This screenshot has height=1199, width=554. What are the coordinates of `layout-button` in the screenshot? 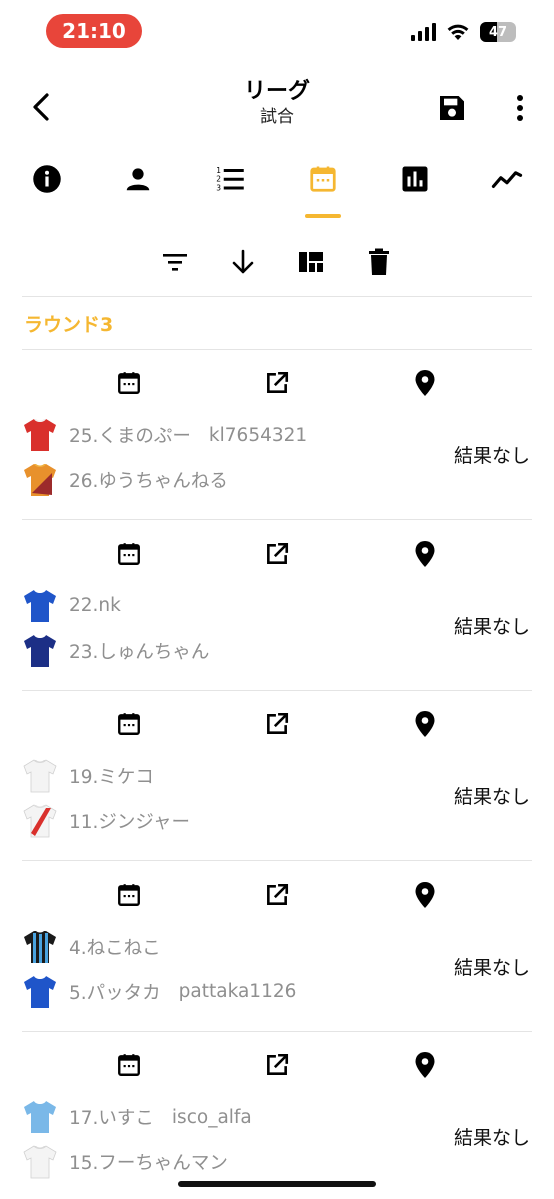 It's located at (311, 262).